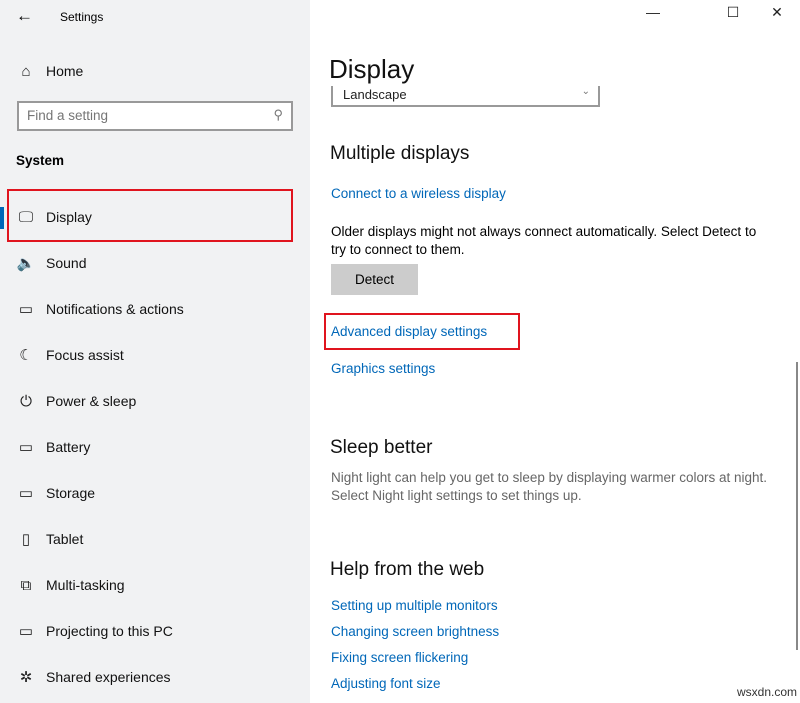 Image resolution: width=800 pixels, height=703 pixels. I want to click on search-input, so click(142, 115).